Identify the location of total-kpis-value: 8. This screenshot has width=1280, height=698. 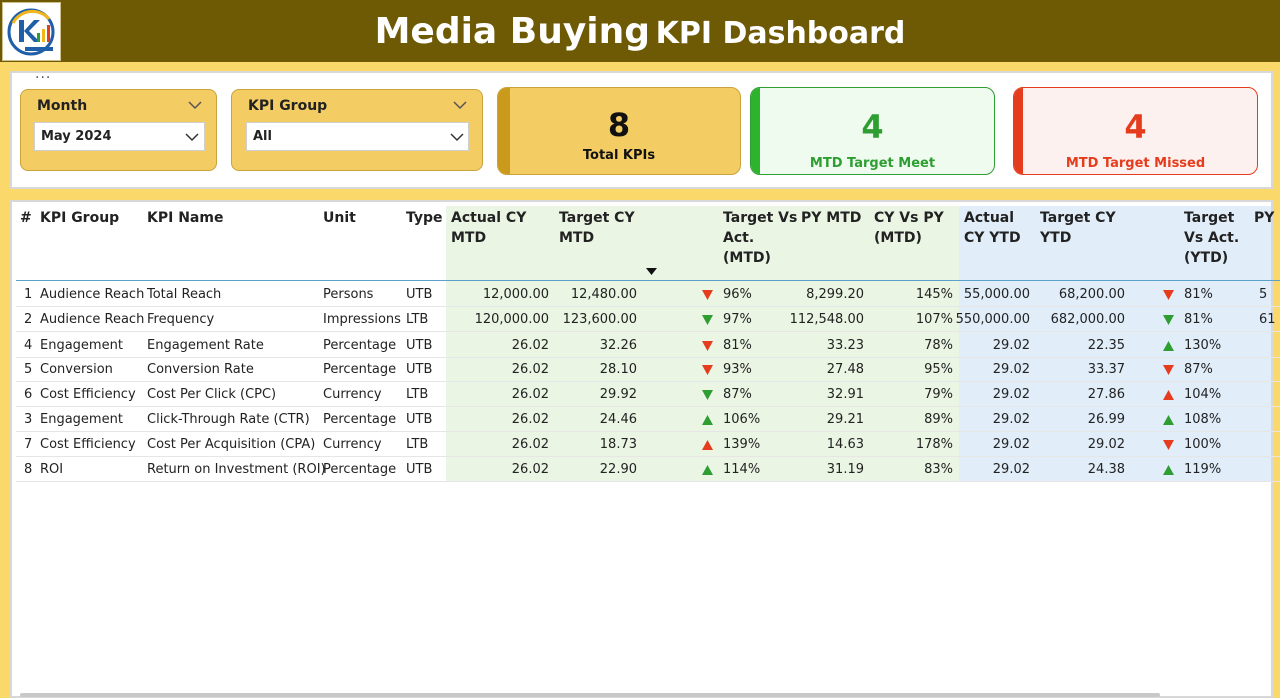
(619, 125).